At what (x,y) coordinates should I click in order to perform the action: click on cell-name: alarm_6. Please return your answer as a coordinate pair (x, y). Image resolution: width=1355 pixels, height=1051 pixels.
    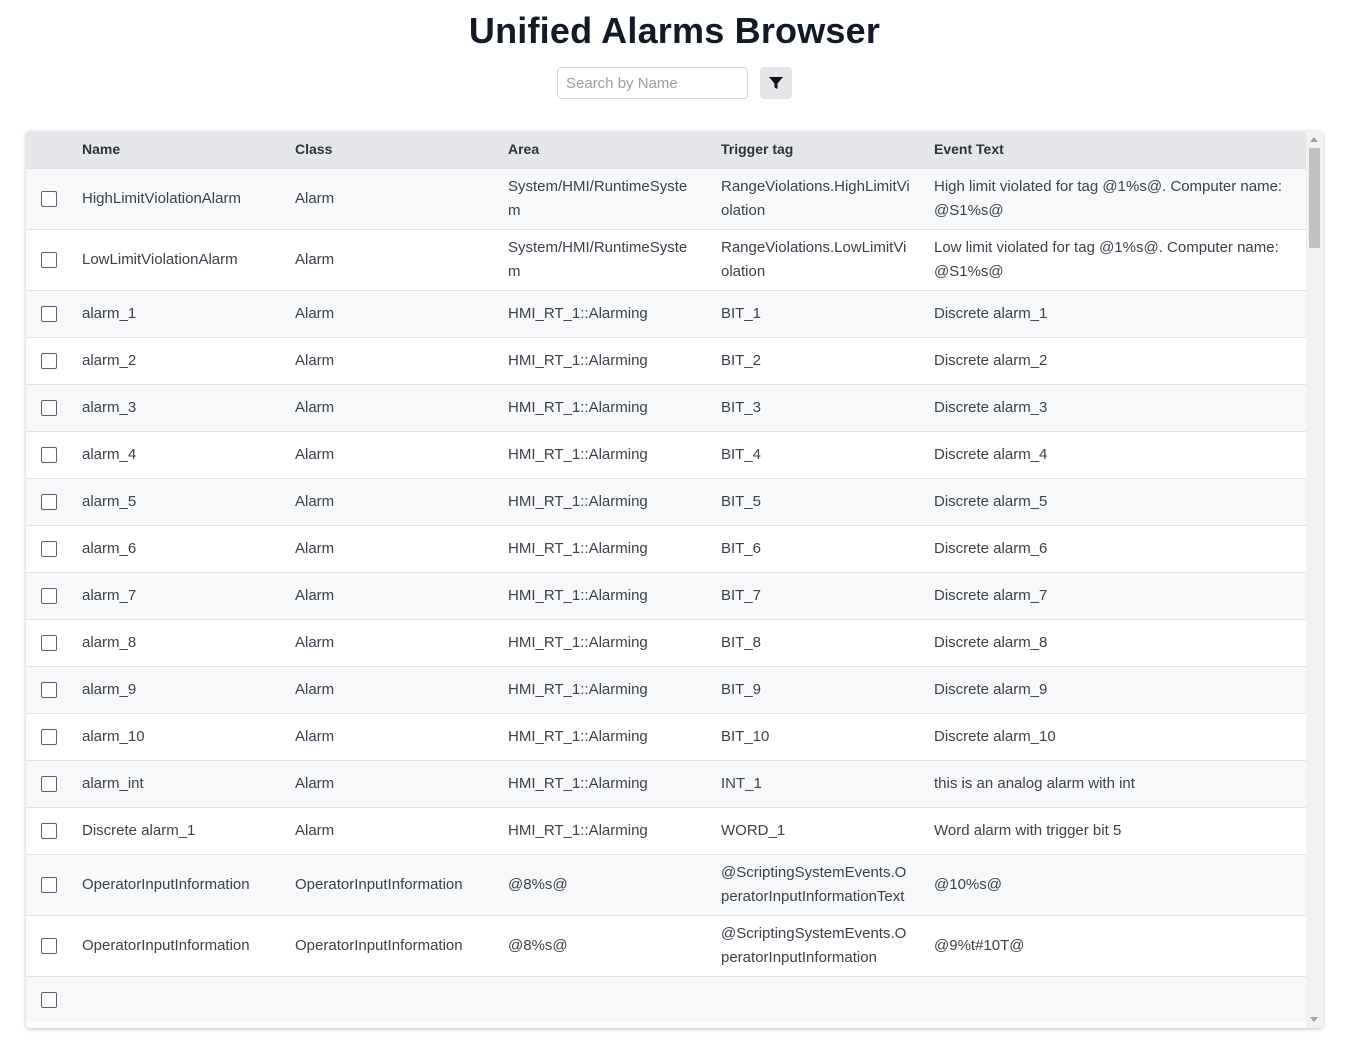
    Looking at the image, I should click on (175, 548).